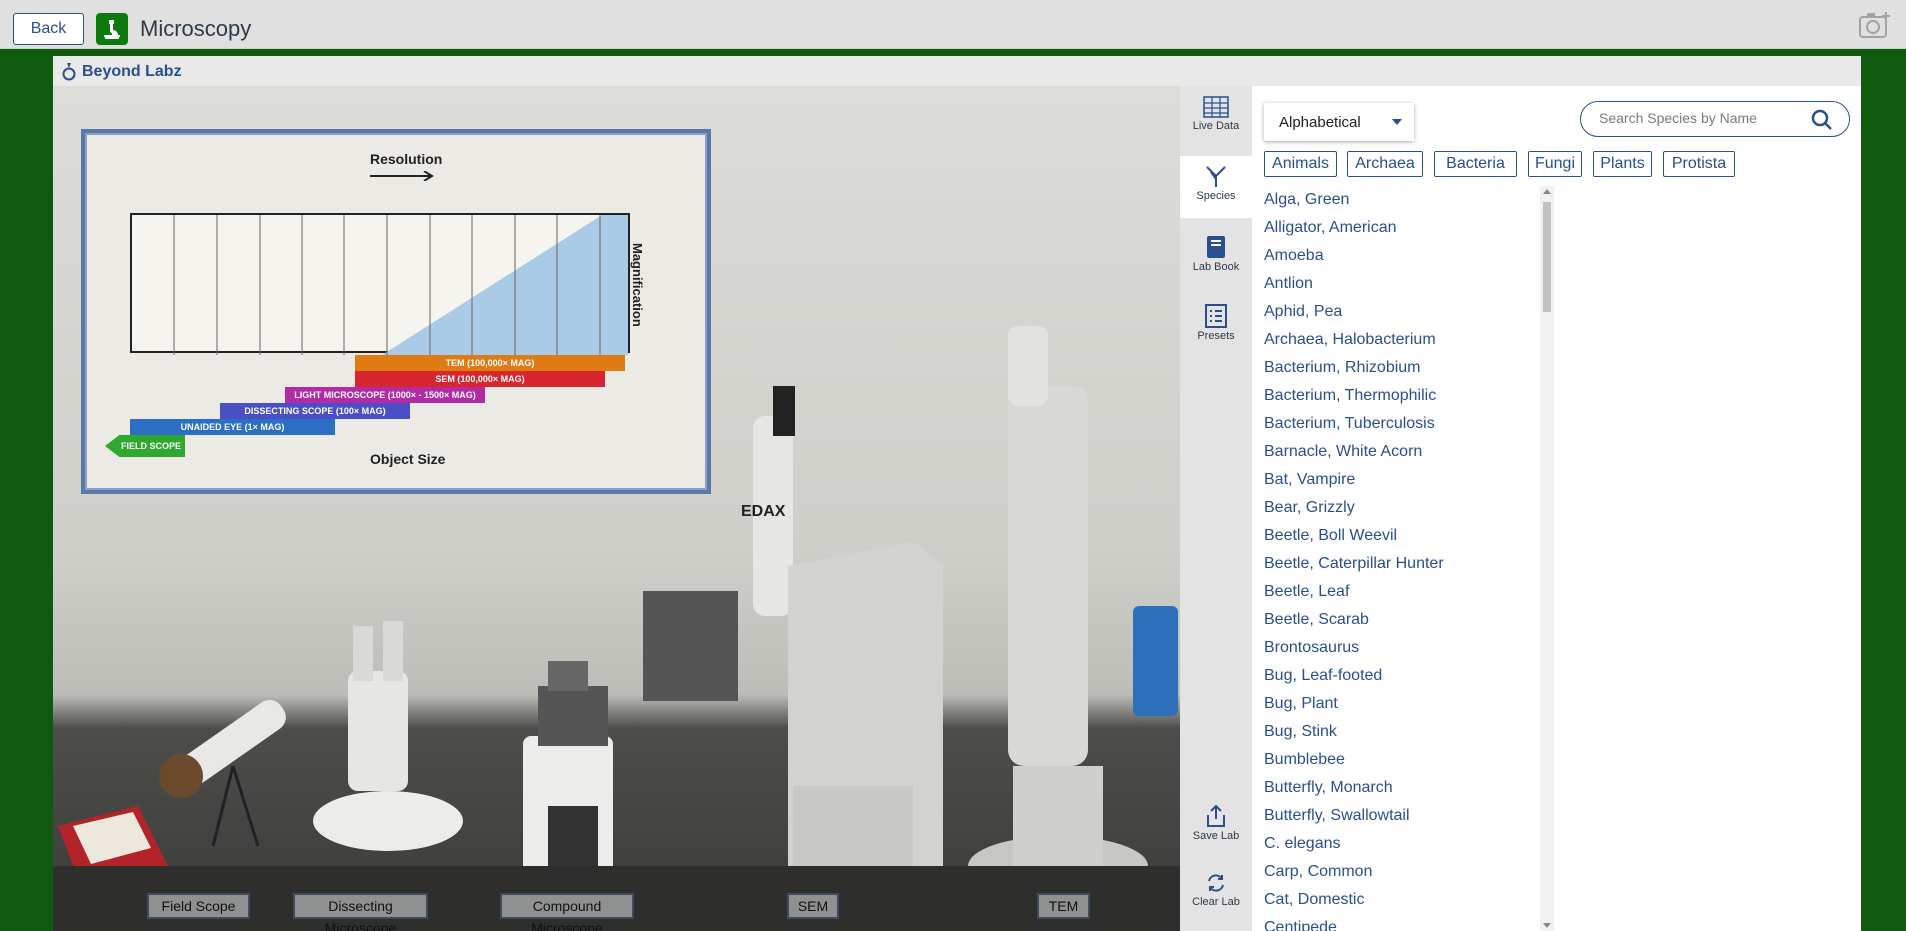  I want to click on rail-live-data: Live Data, so click(1216, 117).